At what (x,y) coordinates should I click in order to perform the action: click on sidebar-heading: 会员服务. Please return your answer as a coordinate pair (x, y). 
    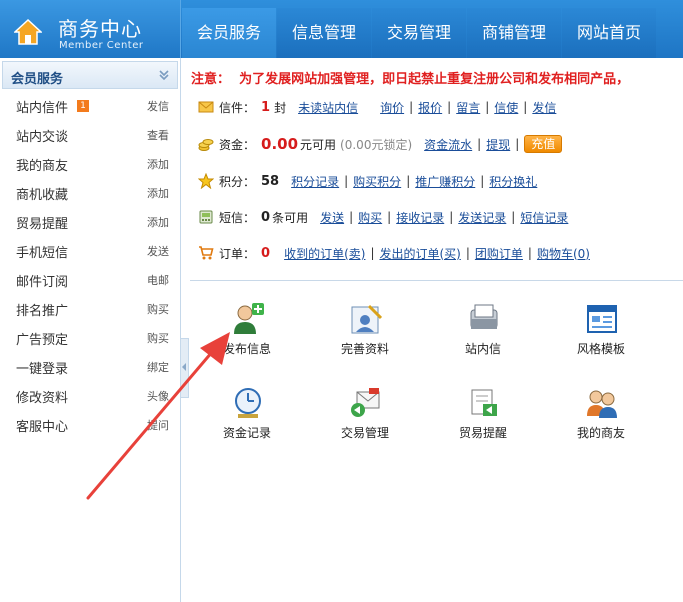
    Looking at the image, I should click on (90, 75).